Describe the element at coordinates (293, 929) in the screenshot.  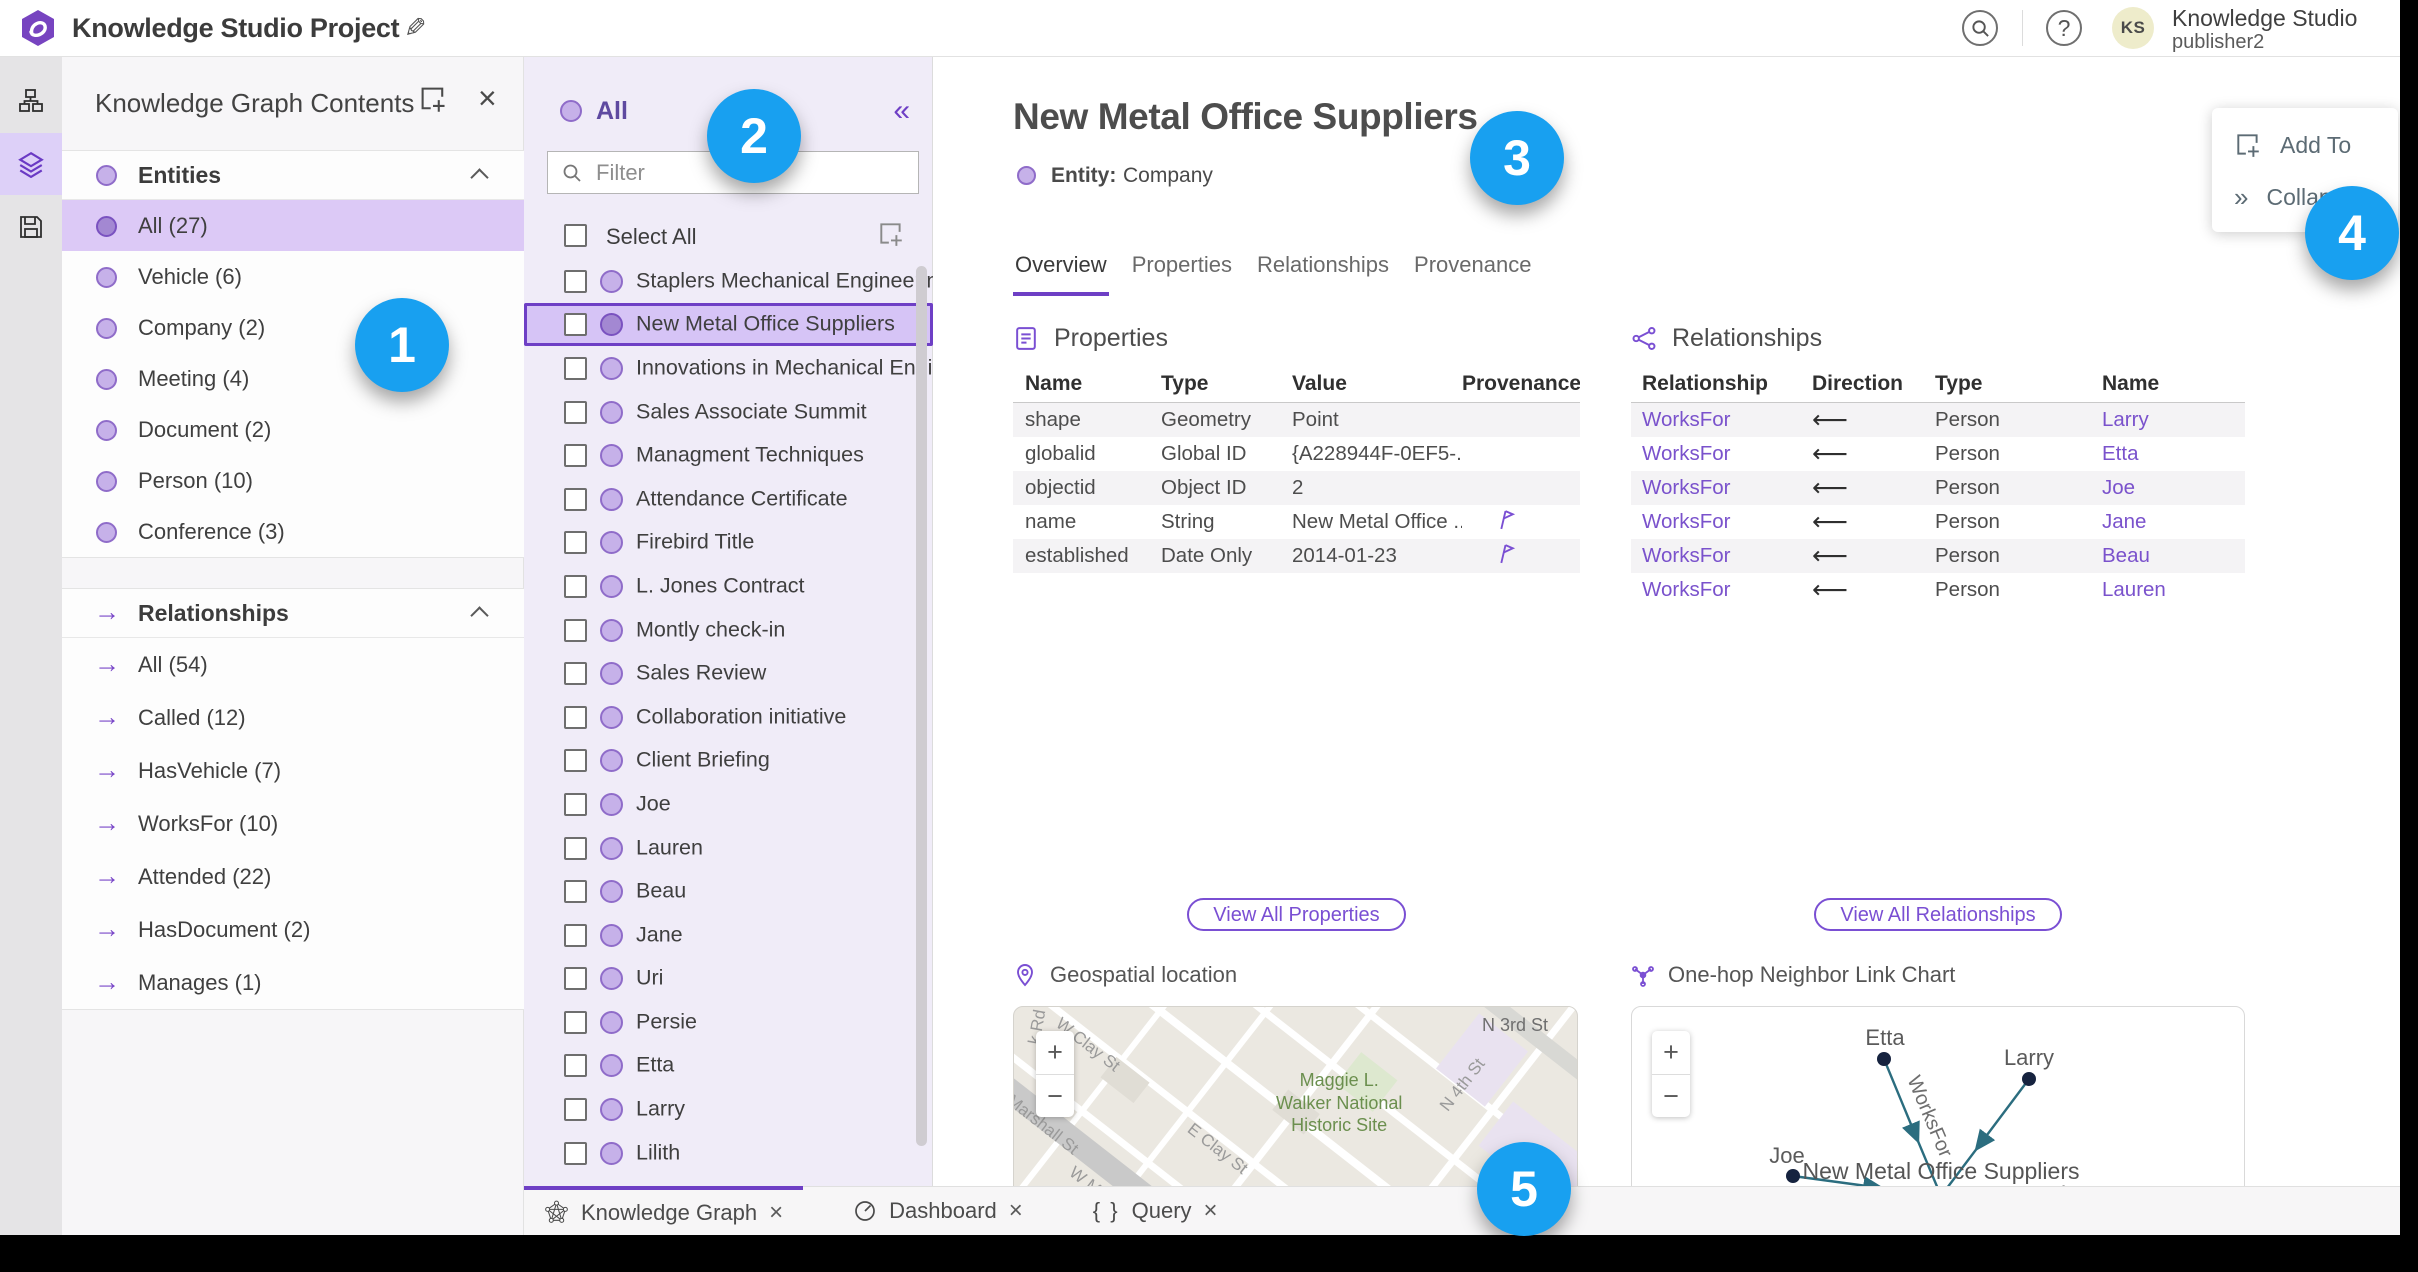
I see `sidebar-relationship-item: → HasDocument (2)` at that location.